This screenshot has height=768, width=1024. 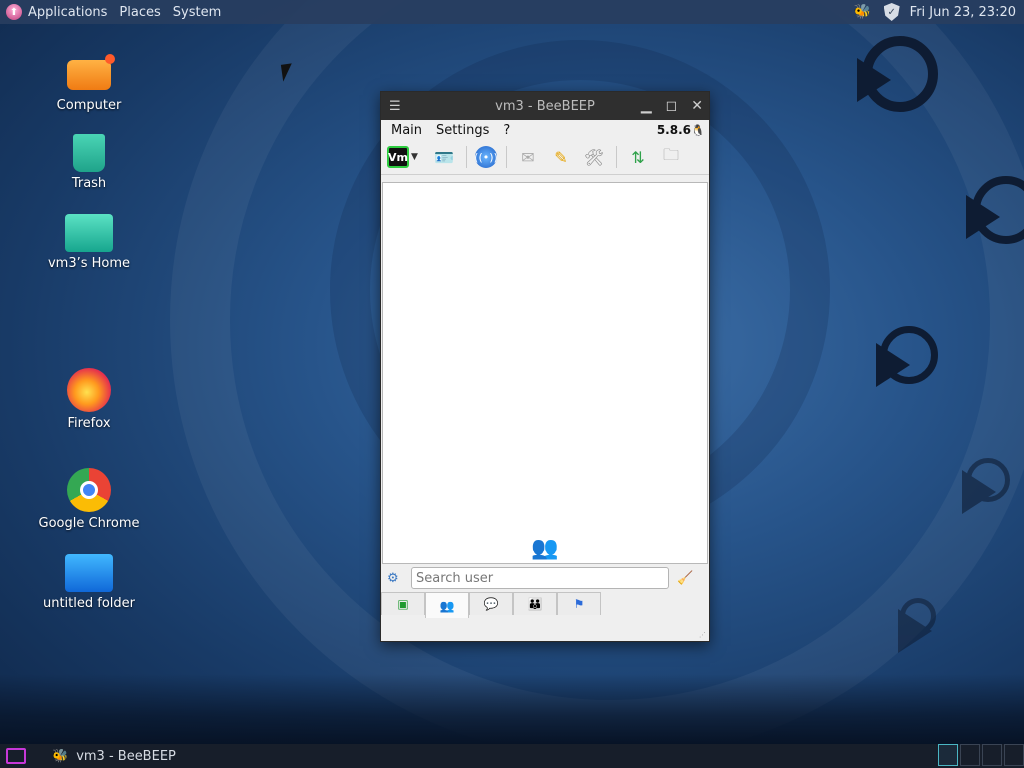 What do you see at coordinates (512, 756) in the screenshot?
I see `bottom-panel: 🐝 vm3 - BeeBEEP` at bounding box center [512, 756].